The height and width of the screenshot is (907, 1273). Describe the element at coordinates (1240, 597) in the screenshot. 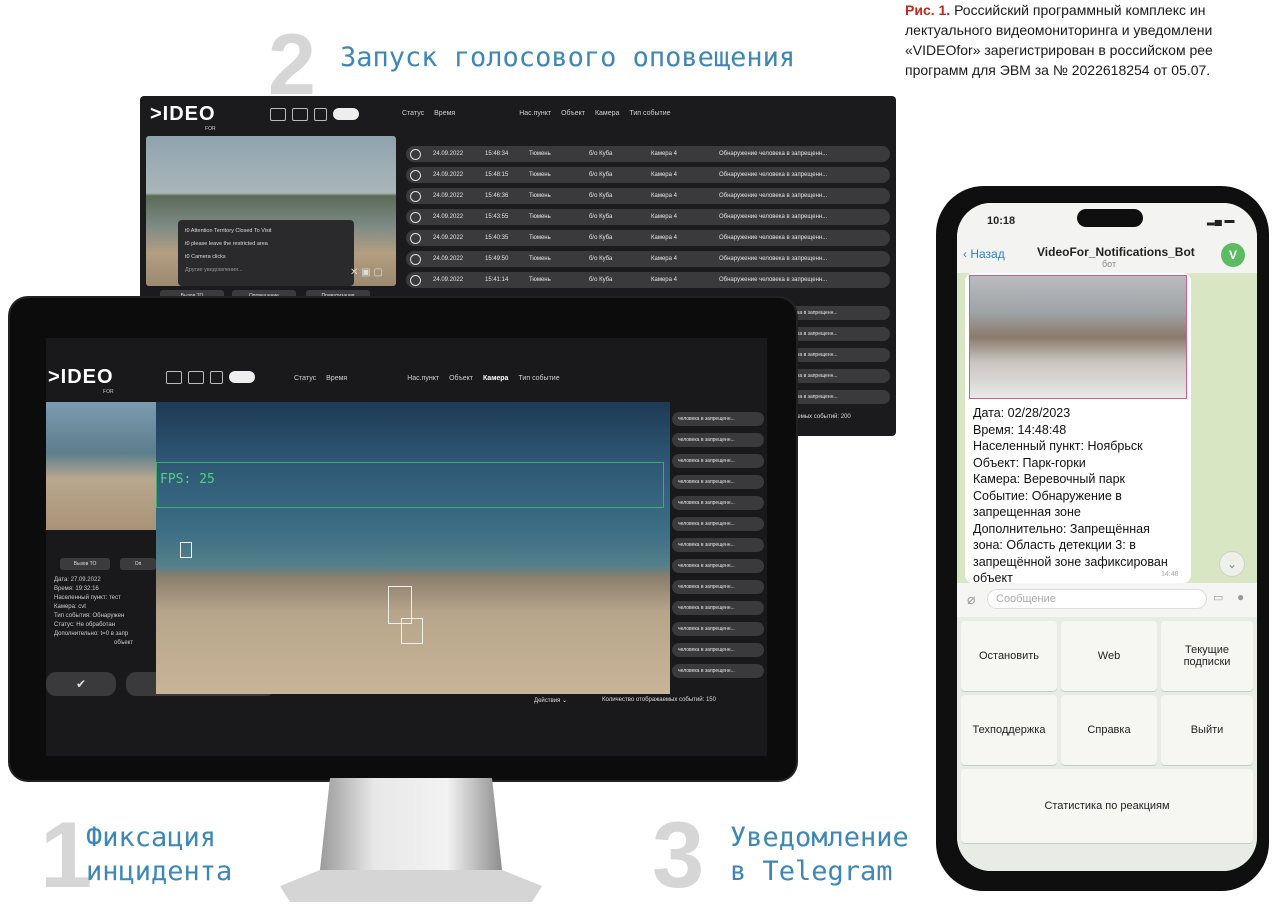

I see `microphone-icon: ●` at that location.